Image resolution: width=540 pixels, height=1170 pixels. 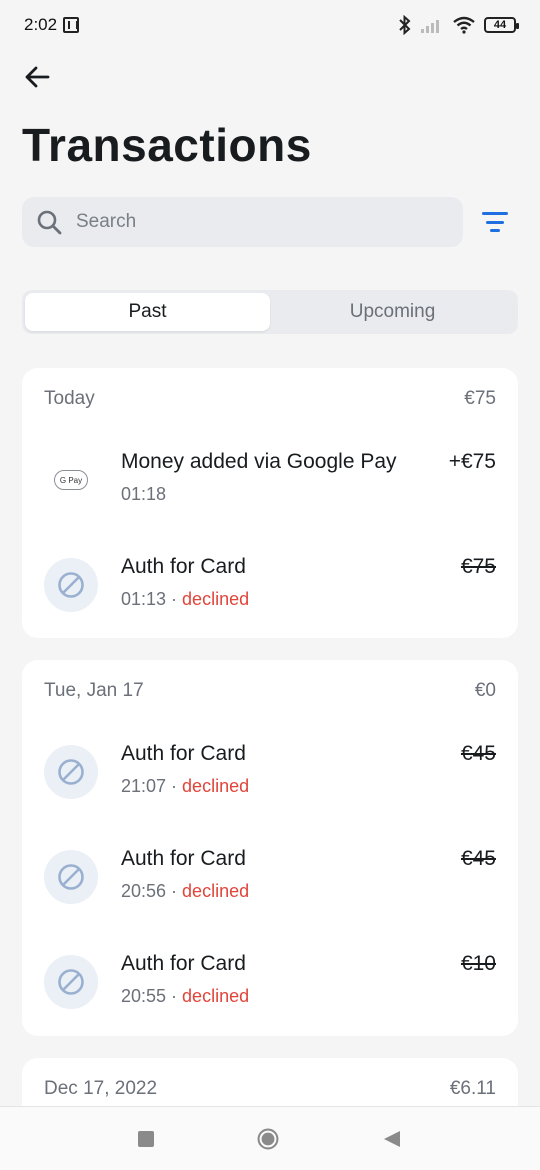 I want to click on transaction-time: 20:56, so click(x=144, y=891).